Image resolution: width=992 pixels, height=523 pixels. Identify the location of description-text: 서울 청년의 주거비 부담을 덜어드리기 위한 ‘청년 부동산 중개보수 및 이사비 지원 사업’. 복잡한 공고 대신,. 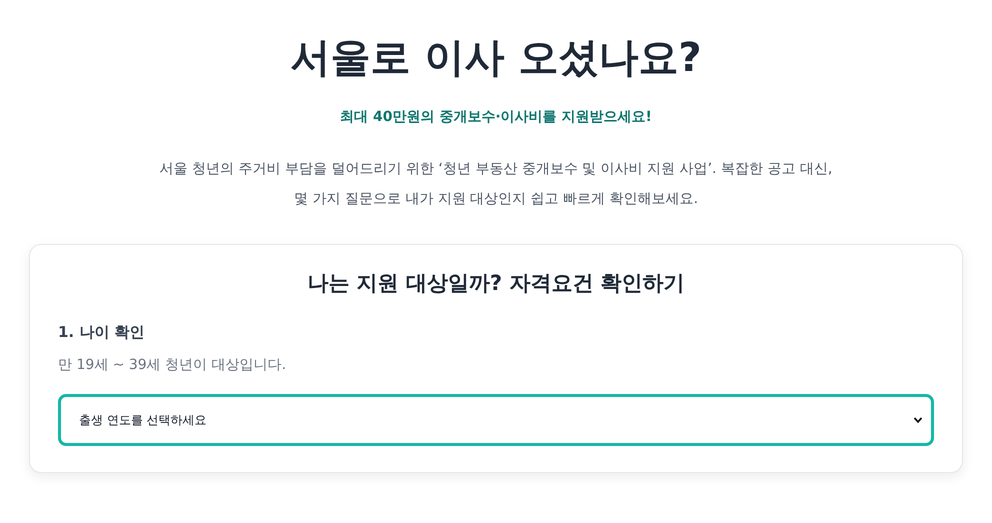
(496, 169).